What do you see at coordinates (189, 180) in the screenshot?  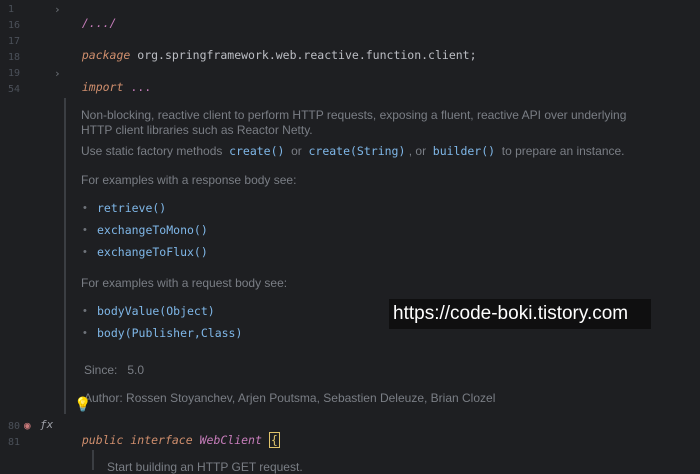 I see `doc-response-heading: For examples with a response body see:` at bounding box center [189, 180].